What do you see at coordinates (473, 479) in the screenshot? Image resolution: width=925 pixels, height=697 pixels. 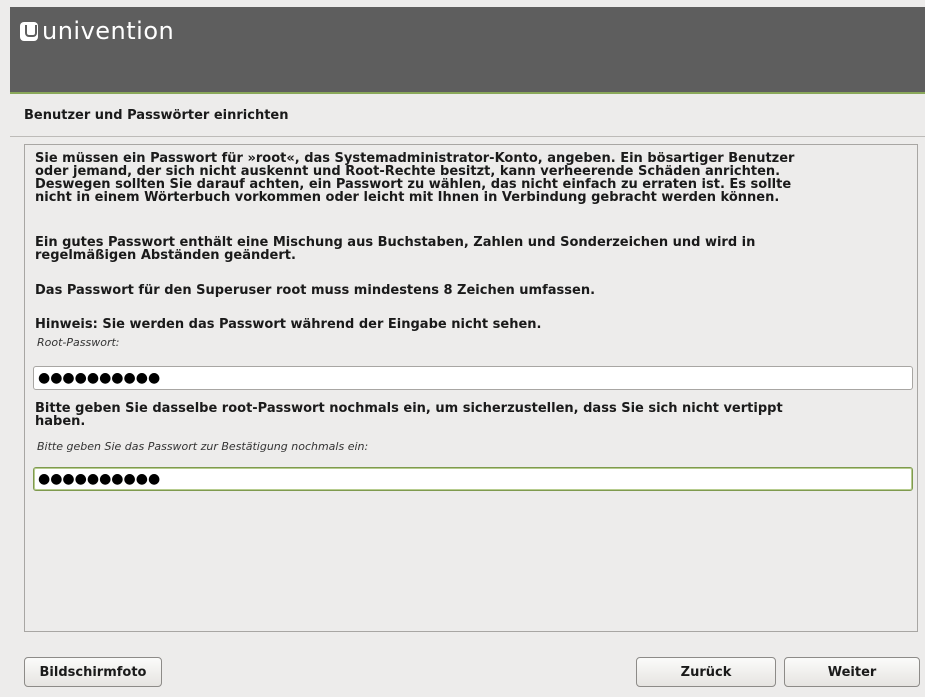 I see `confirm-password-input` at bounding box center [473, 479].